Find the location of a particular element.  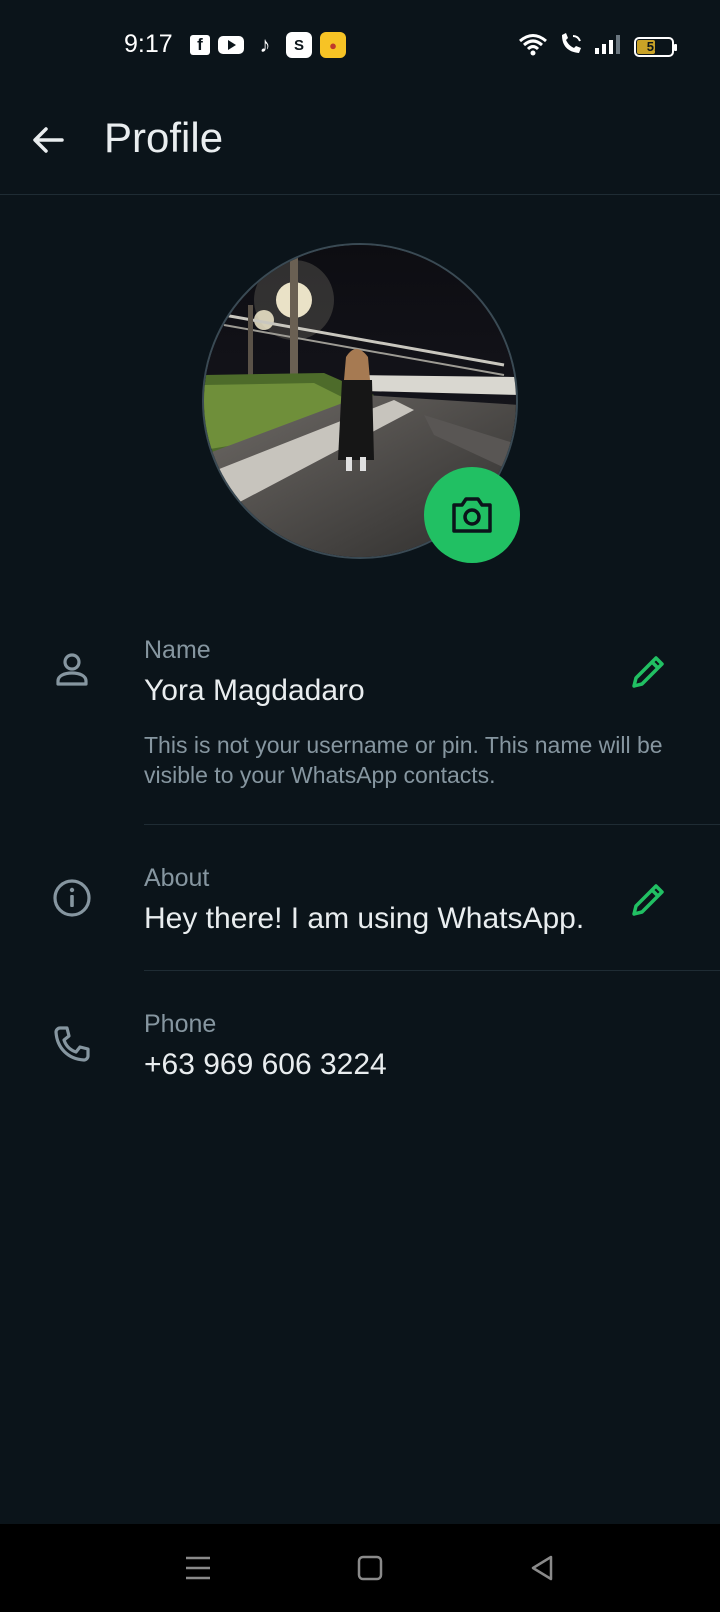

status-time: 9:17 is located at coordinates (148, 44).